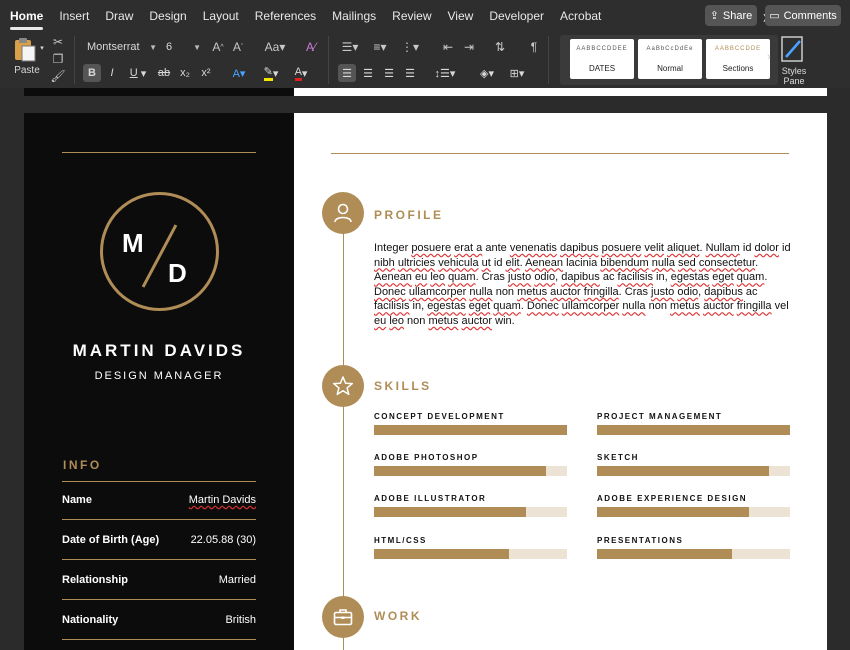 The height and width of the screenshot is (650, 850). I want to click on shrink-font-icon: Aˇ, so click(238, 47).